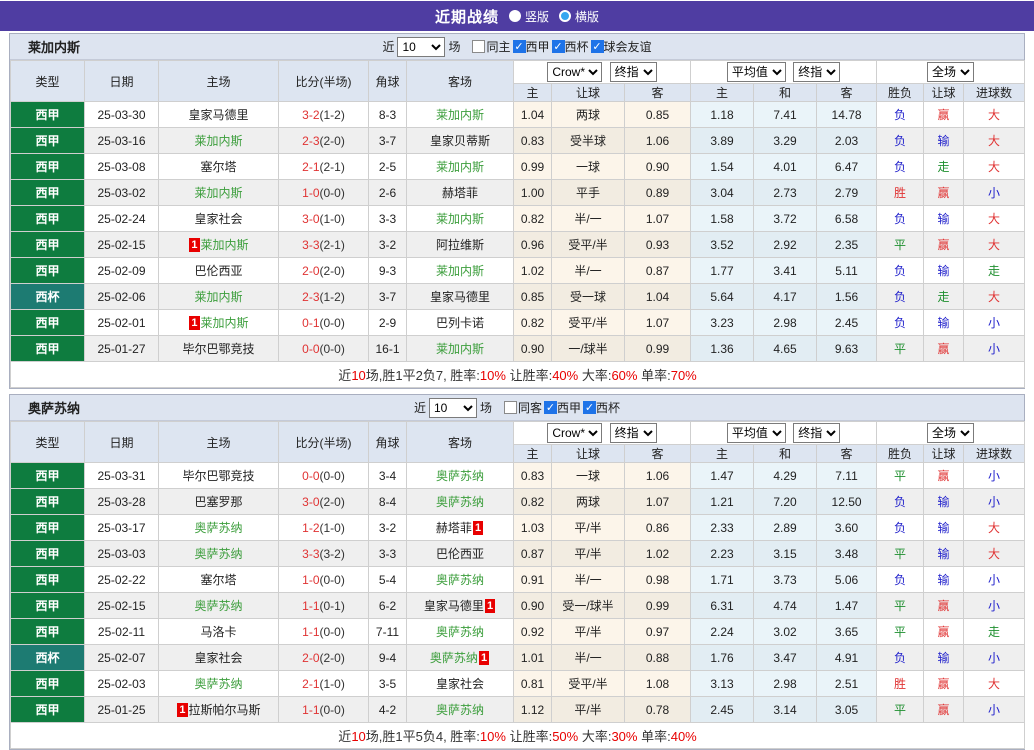  I want to click on home-team-cell: 巴塞罗那, so click(218, 501).